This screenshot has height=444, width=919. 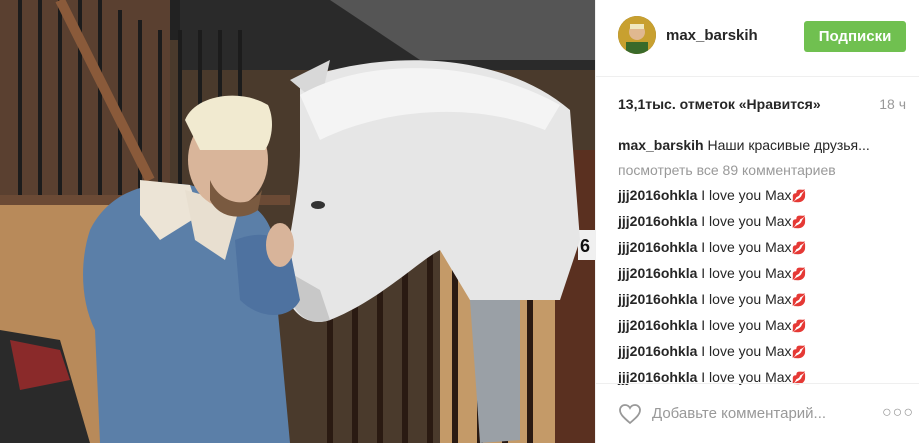 I want to click on more-options-icon: ○○○, so click(x=898, y=413).